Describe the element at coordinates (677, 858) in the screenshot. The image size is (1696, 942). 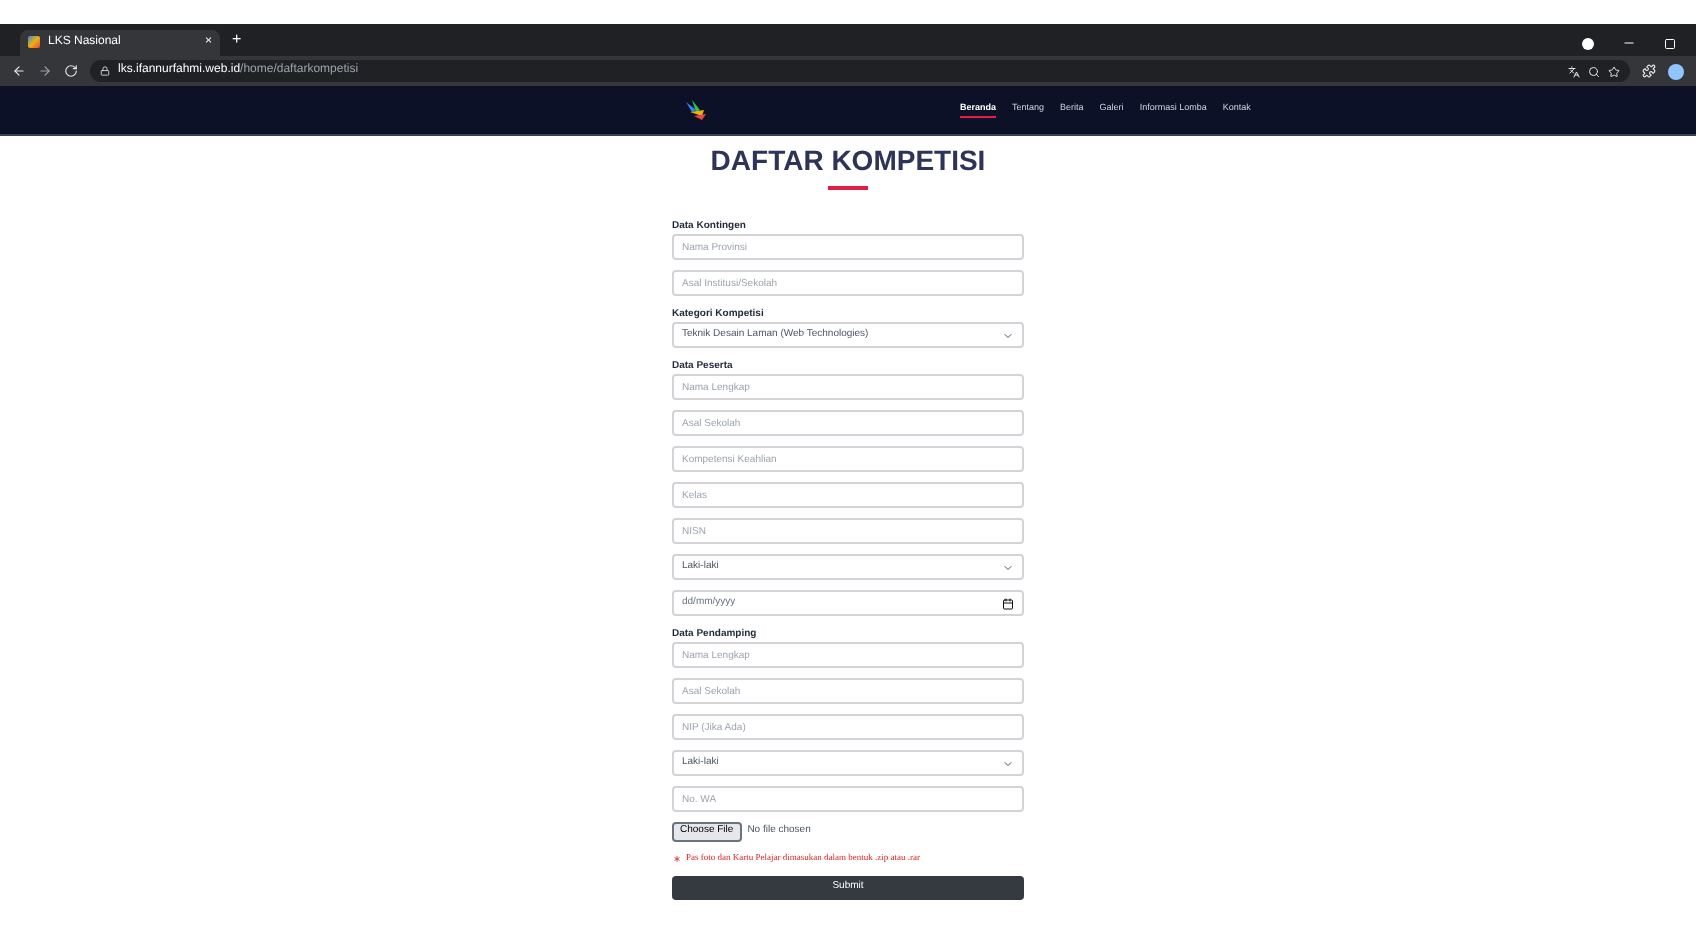
I see `asterisk-icon` at that location.